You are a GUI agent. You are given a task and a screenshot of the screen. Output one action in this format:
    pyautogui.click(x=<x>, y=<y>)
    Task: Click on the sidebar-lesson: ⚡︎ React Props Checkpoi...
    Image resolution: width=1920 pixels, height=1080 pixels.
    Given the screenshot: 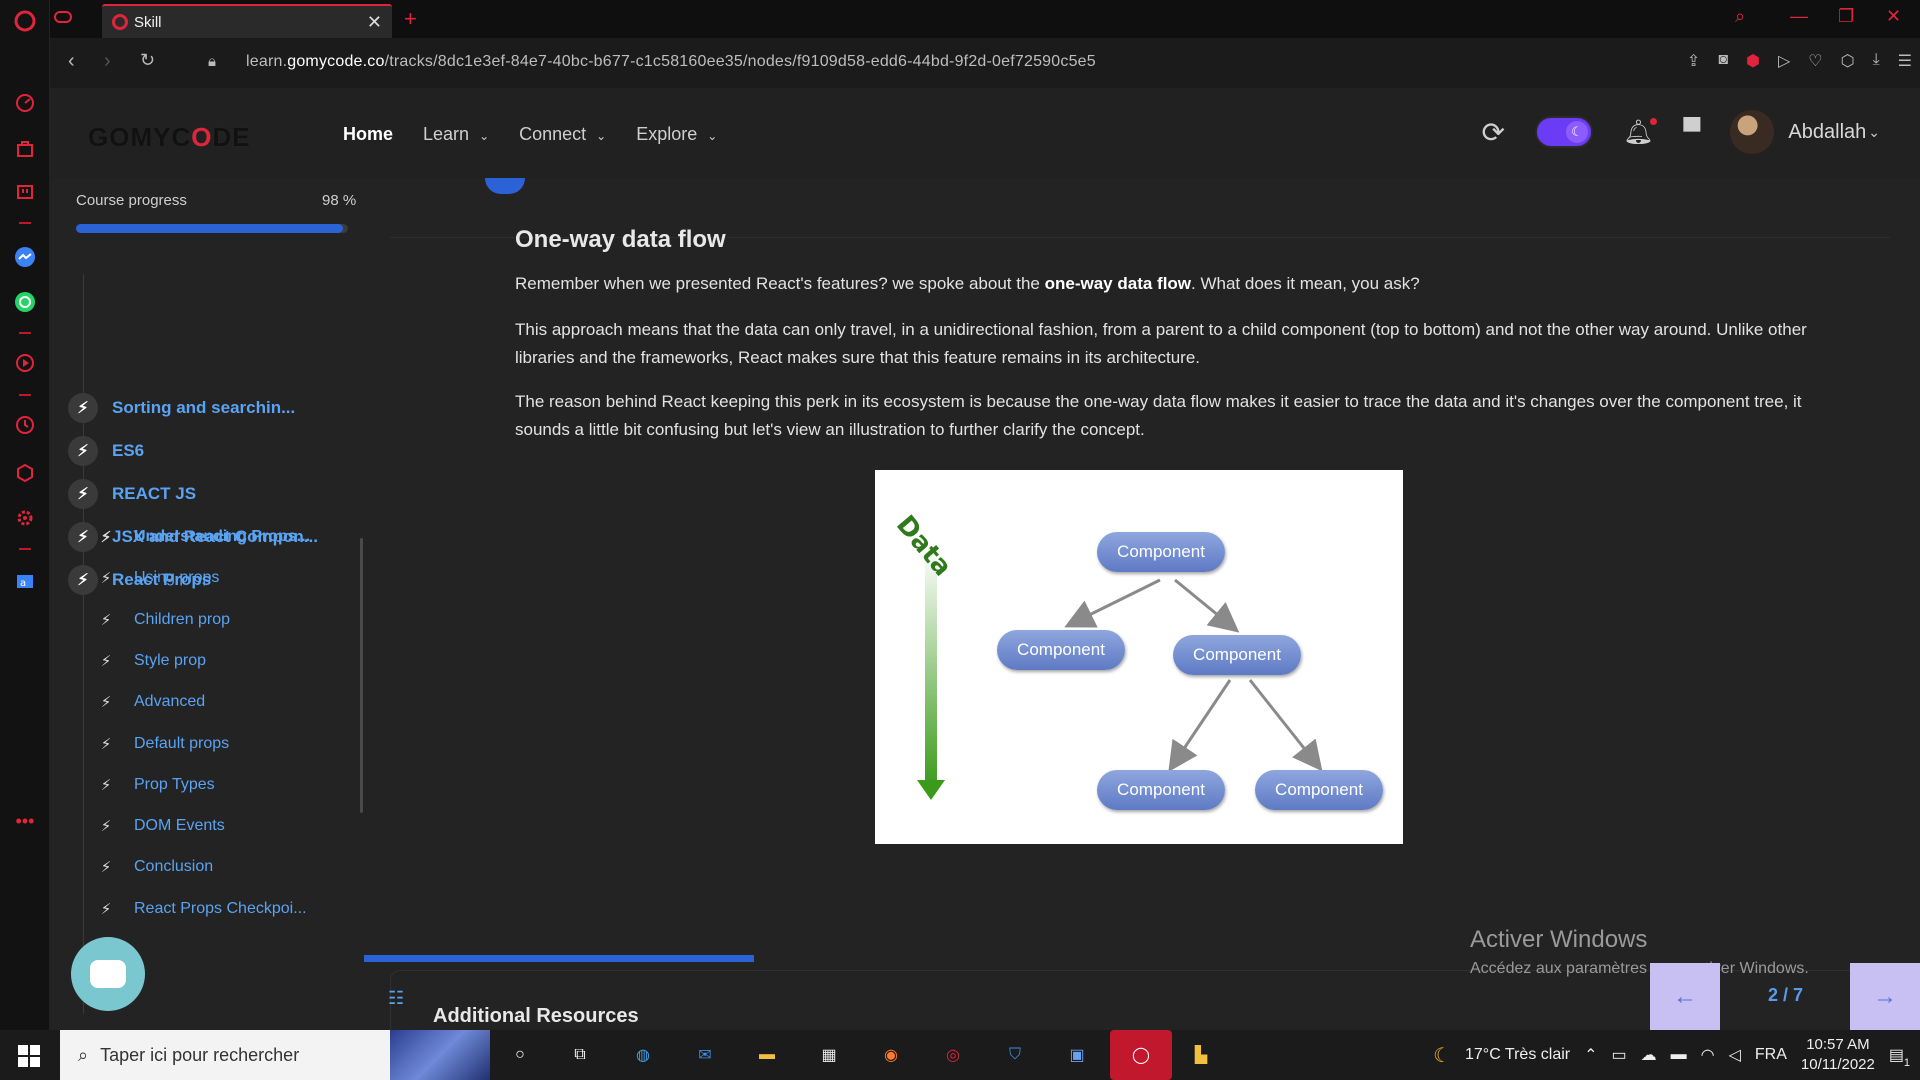 What is the action you would take?
    pyautogui.click(x=202, y=909)
    